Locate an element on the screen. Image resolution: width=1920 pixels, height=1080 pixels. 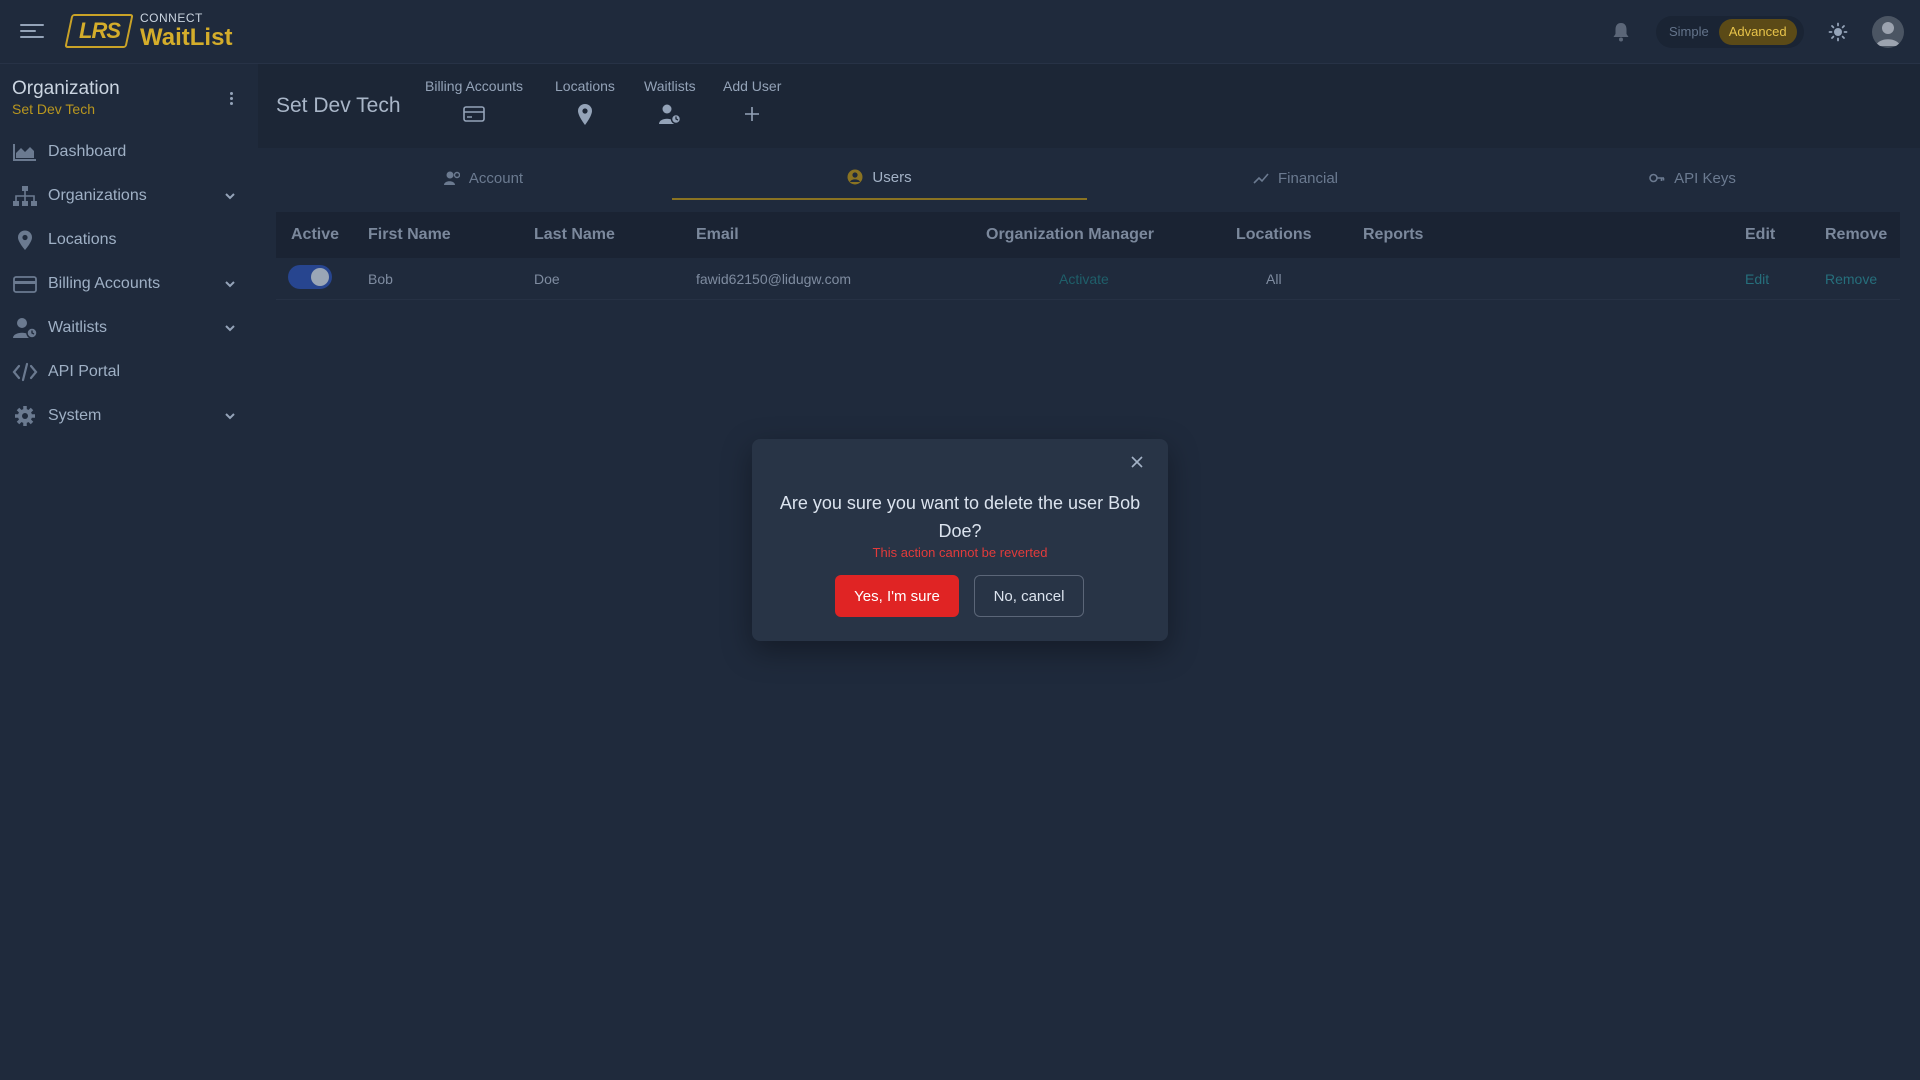
sidebar-item-dashboard: Dashboard is located at coordinates (129, 152).